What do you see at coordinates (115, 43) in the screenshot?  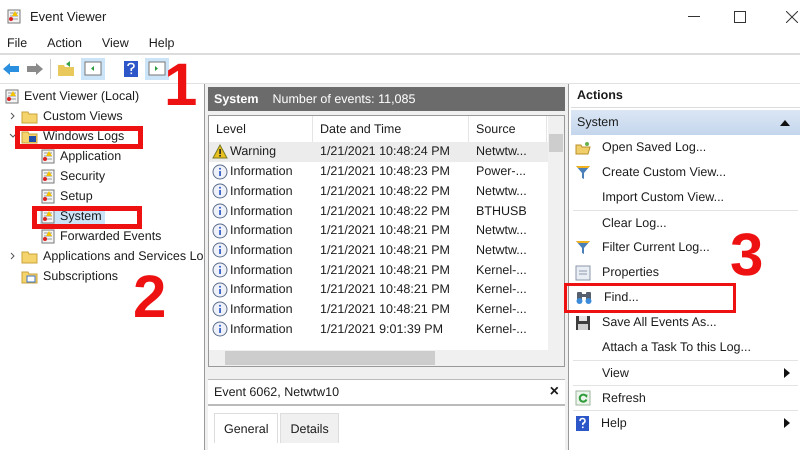 I see `menu-item: View` at bounding box center [115, 43].